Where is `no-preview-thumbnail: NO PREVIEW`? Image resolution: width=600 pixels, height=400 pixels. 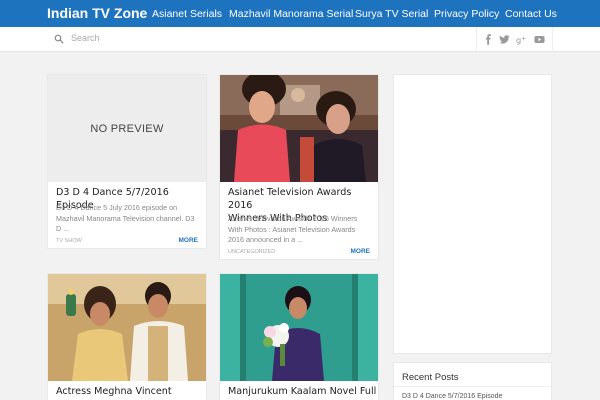
no-preview-thumbnail: NO PREVIEW is located at coordinates (127, 128).